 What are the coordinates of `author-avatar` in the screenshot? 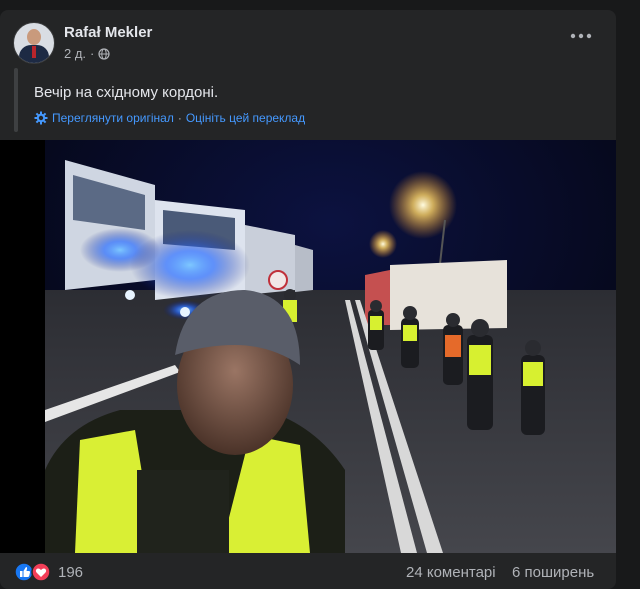 It's located at (34, 43).